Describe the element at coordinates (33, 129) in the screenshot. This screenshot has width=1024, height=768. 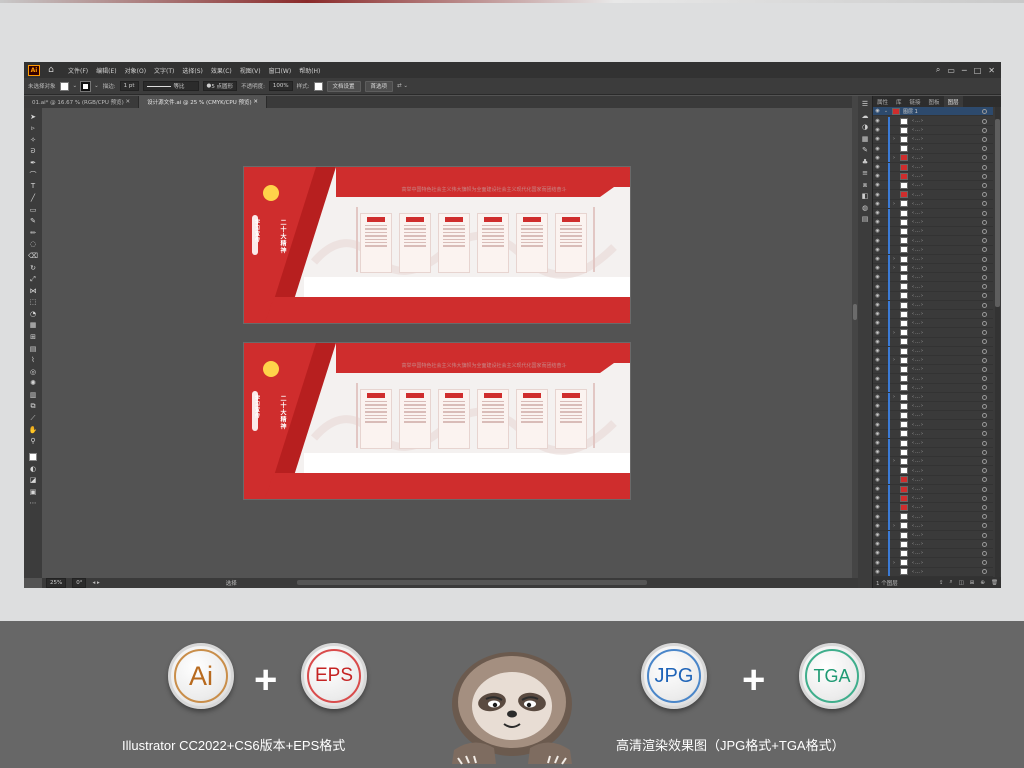
I see `direct-selection-tool-icon: ▹` at that location.